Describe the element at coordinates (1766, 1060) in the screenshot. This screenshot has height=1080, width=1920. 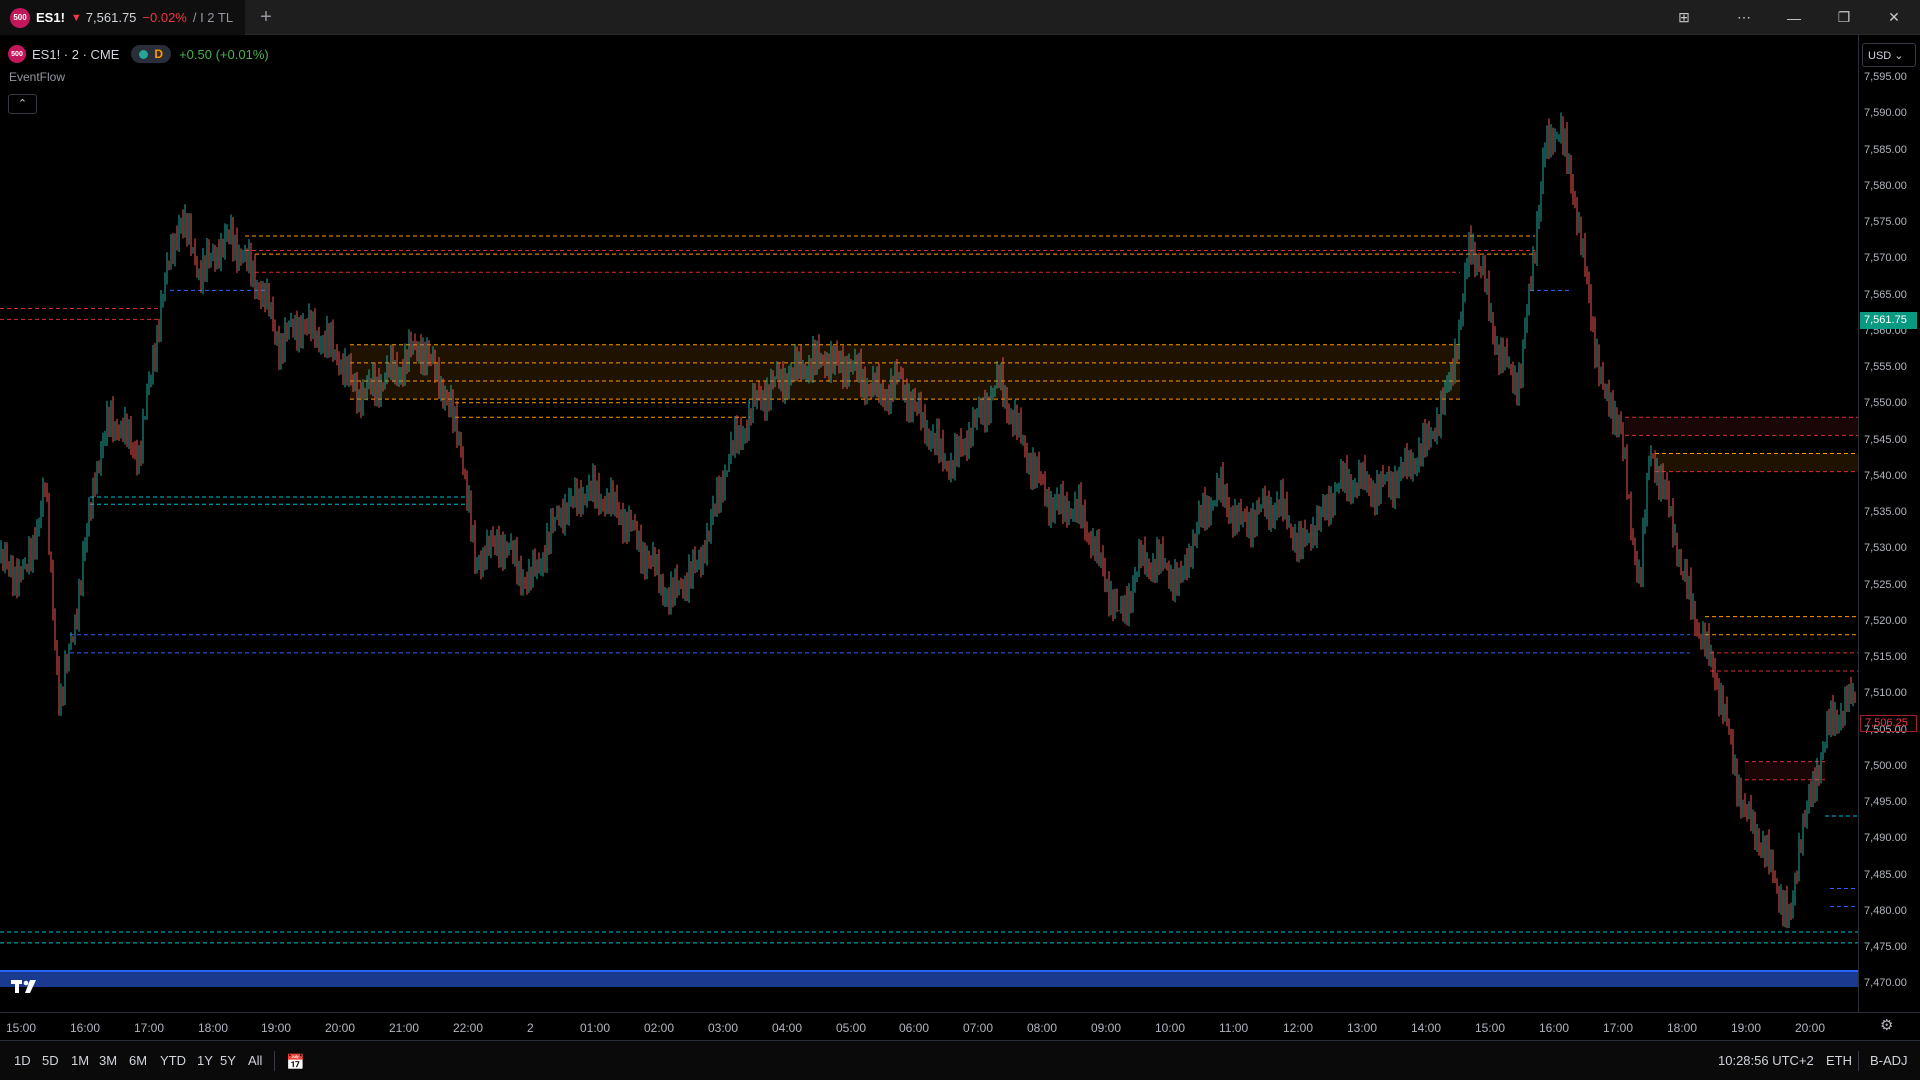
I see `clock-time: 10:28:56 UTC+2` at that location.